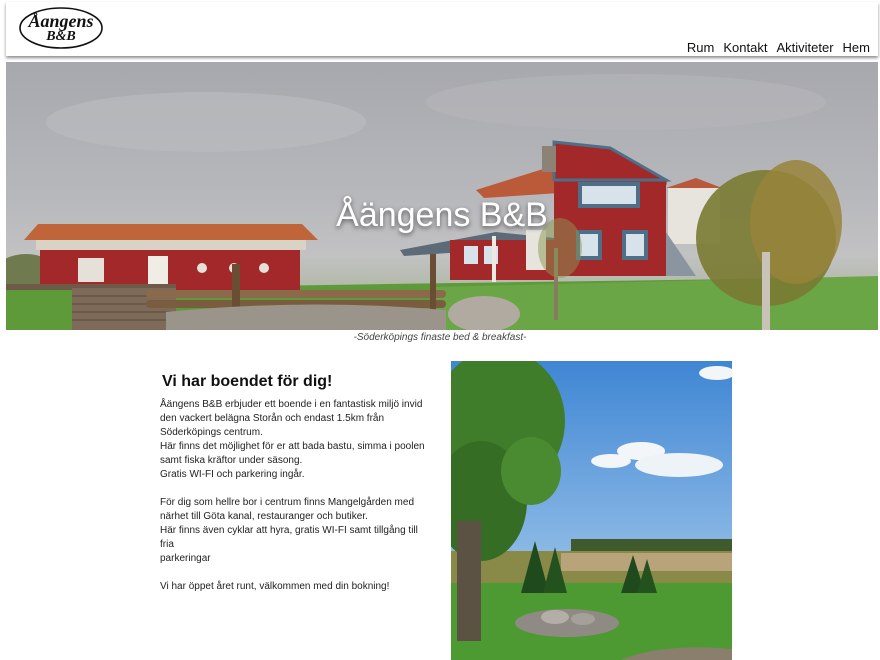 This screenshot has height=660, width=880. I want to click on body-line: Gratis WI-FI och parkering ingår., so click(232, 474).